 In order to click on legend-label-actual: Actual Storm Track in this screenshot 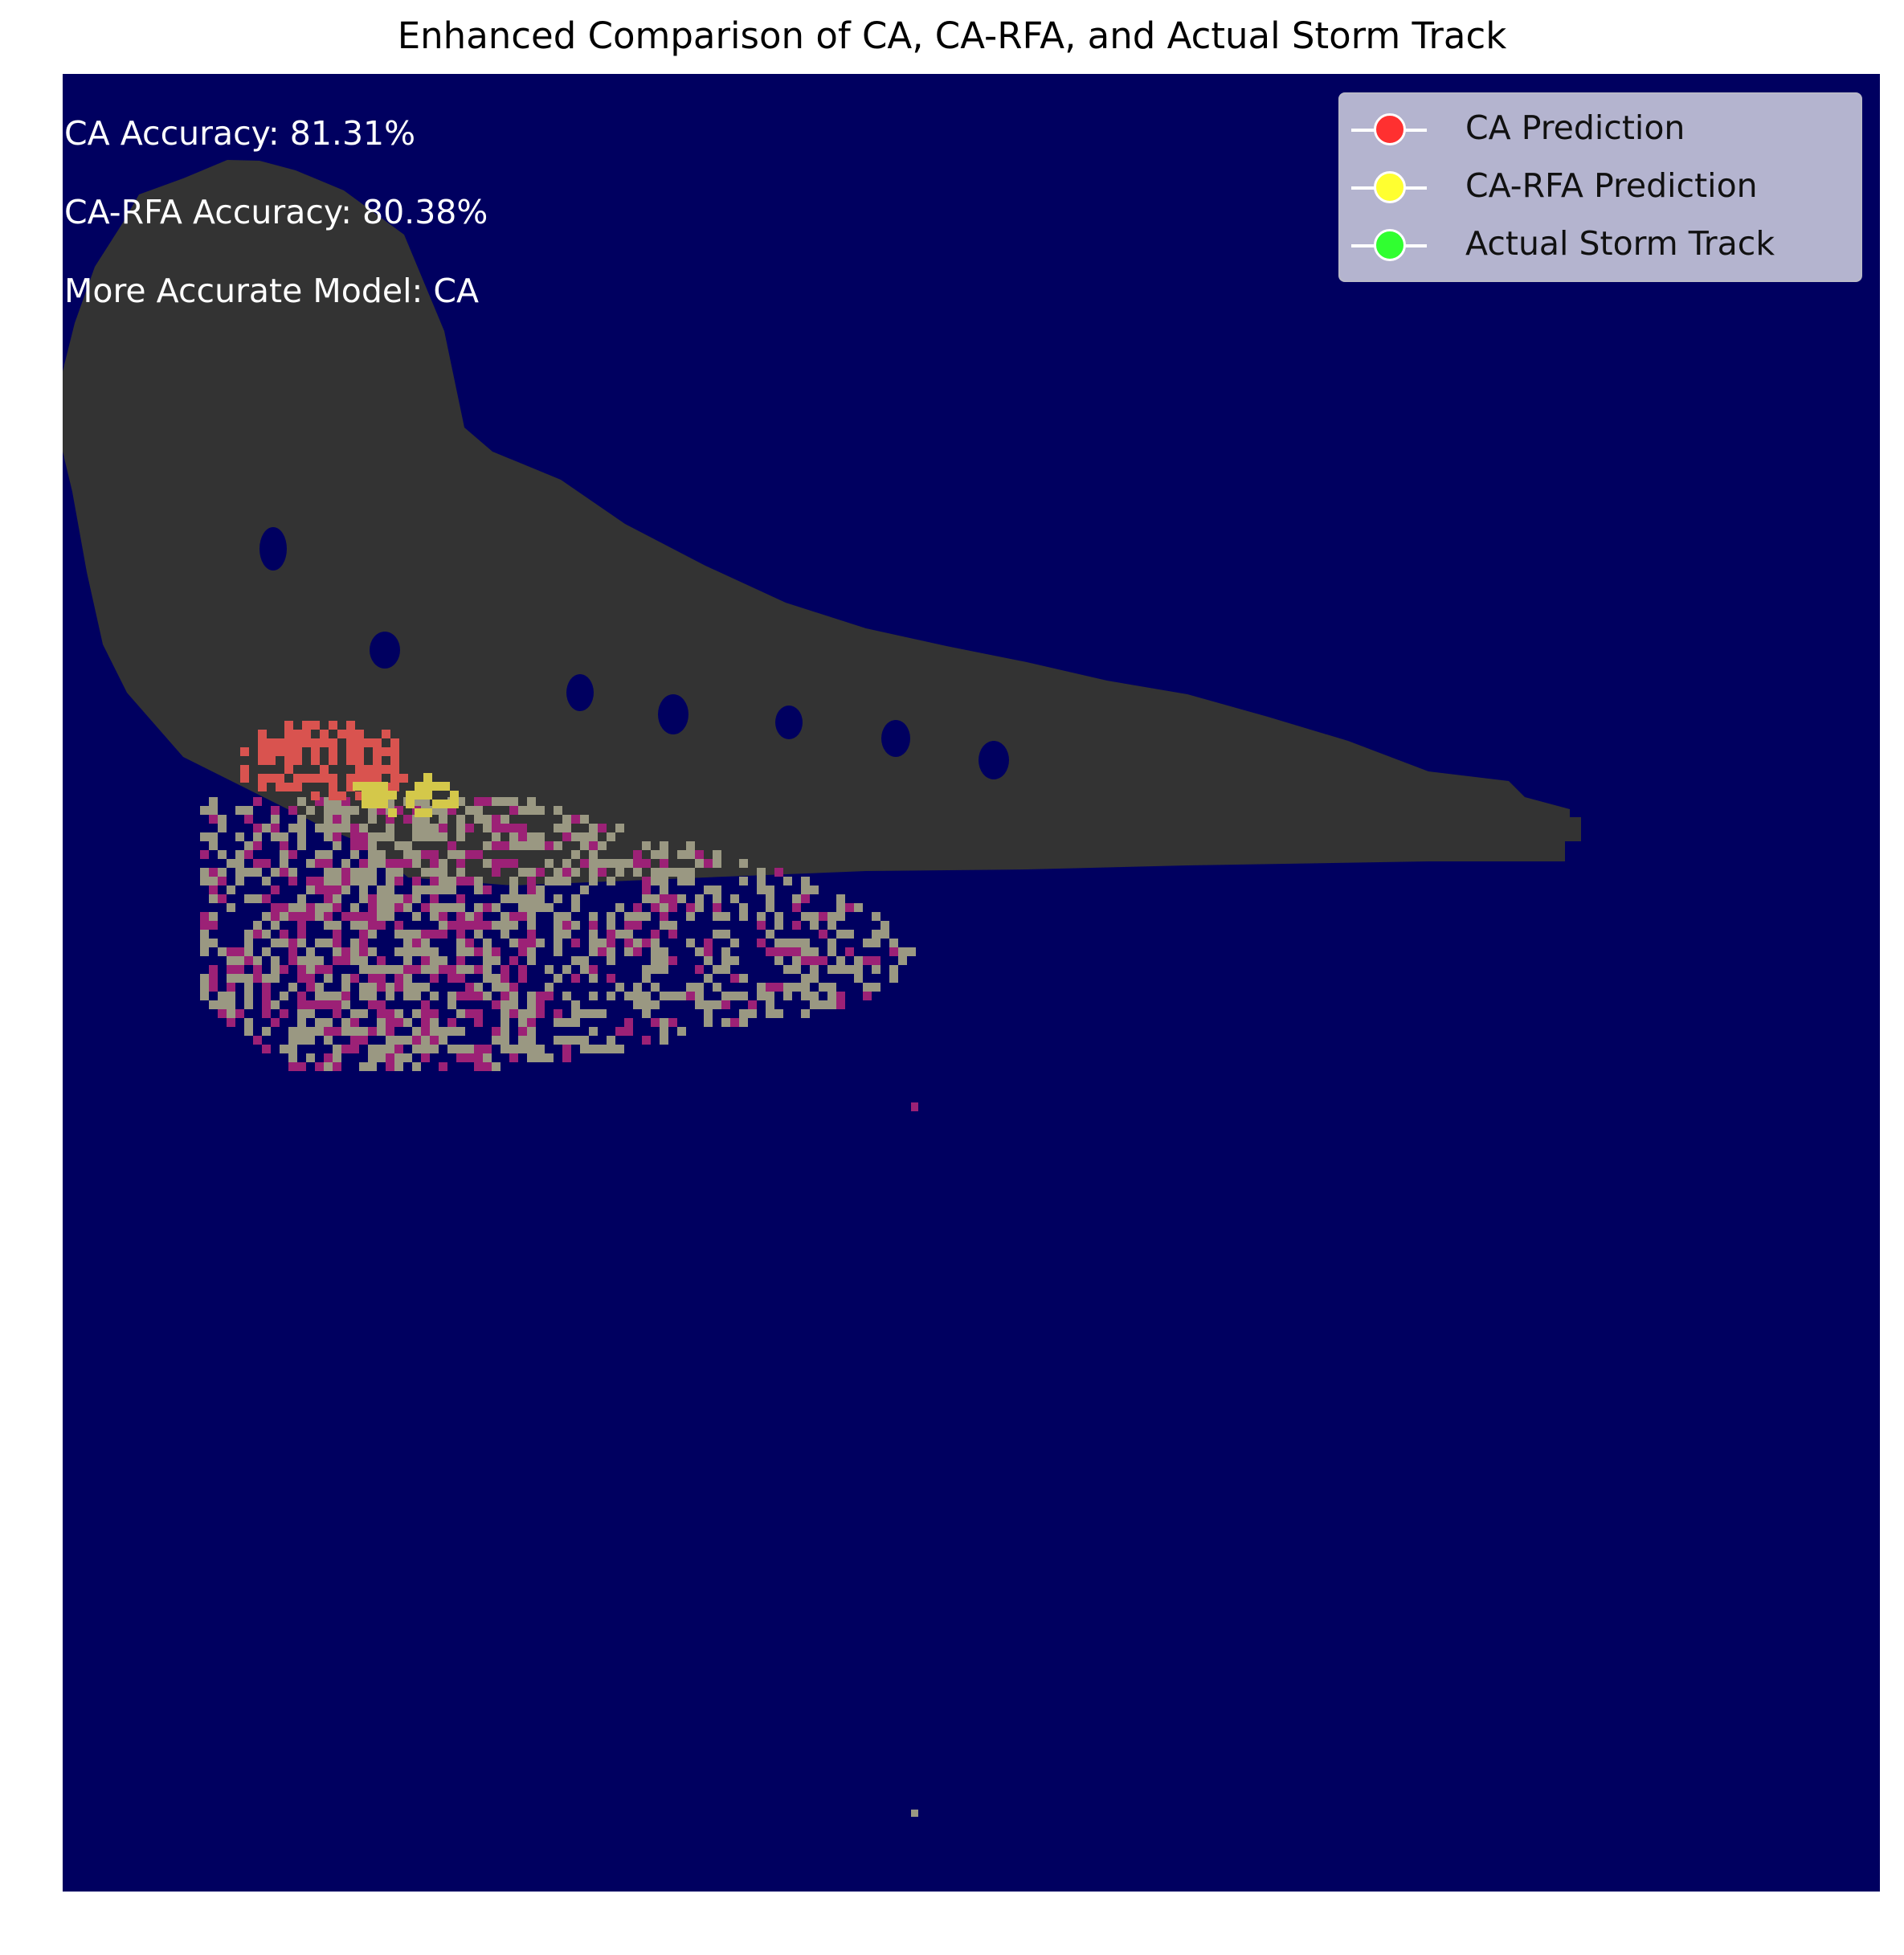, I will do `click(1620, 244)`.